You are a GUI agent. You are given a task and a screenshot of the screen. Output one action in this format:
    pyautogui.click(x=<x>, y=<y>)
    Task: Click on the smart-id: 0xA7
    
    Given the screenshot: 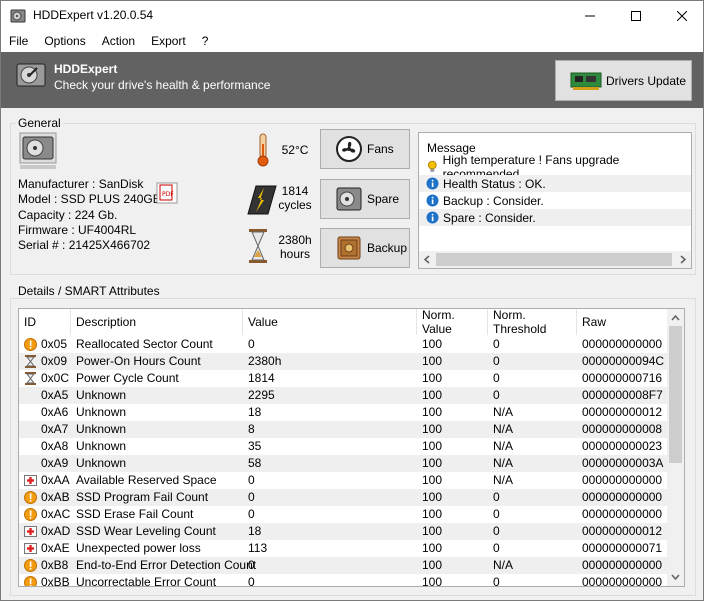 What is the action you would take?
    pyautogui.click(x=55, y=429)
    